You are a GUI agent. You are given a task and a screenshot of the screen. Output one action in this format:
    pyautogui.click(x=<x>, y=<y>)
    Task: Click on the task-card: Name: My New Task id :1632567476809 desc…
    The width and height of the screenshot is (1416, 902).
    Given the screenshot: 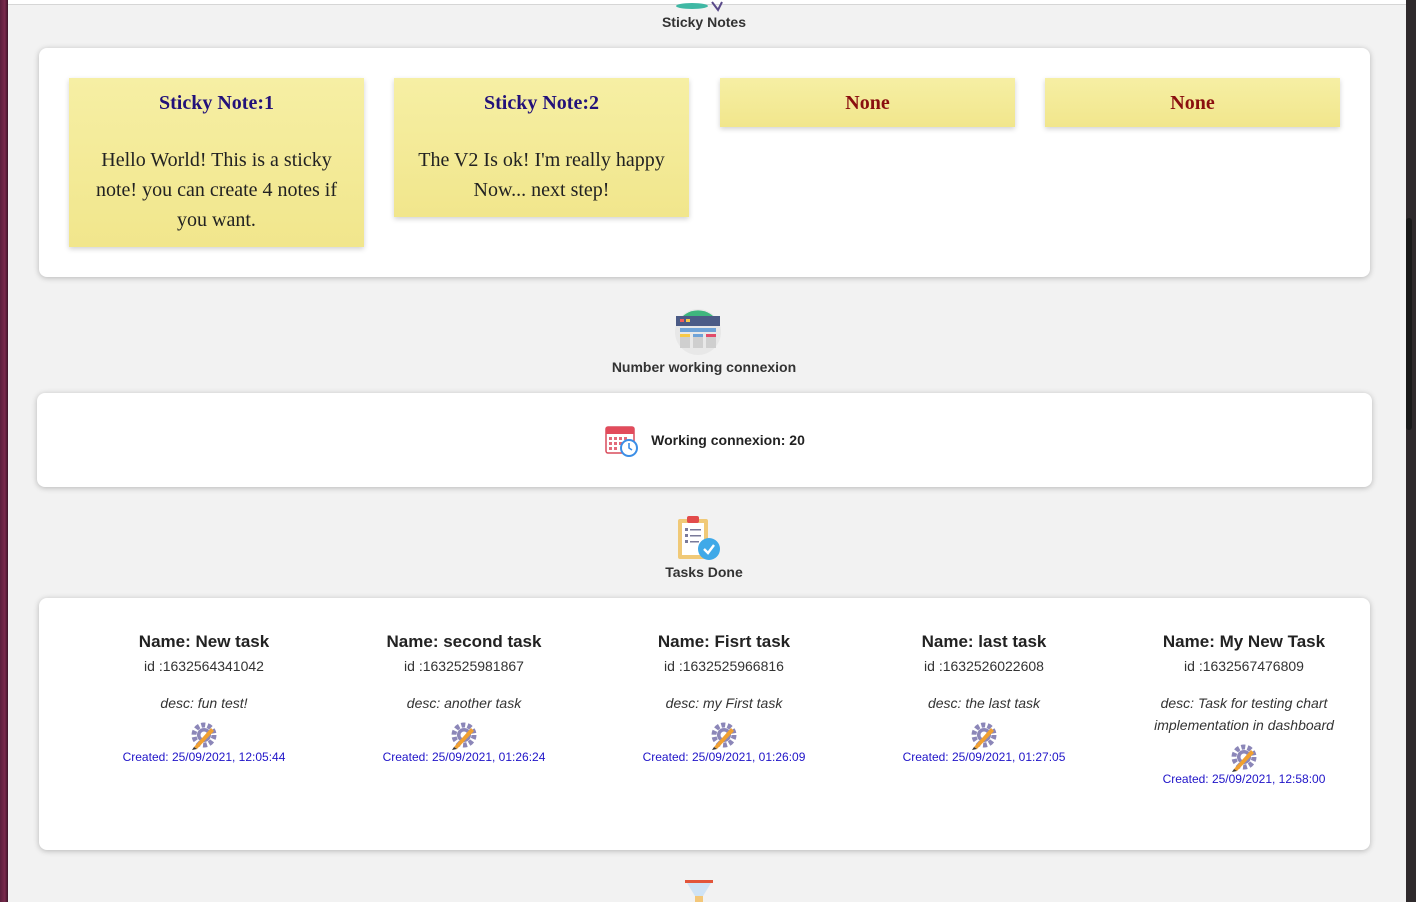 What is the action you would take?
    pyautogui.click(x=1244, y=709)
    